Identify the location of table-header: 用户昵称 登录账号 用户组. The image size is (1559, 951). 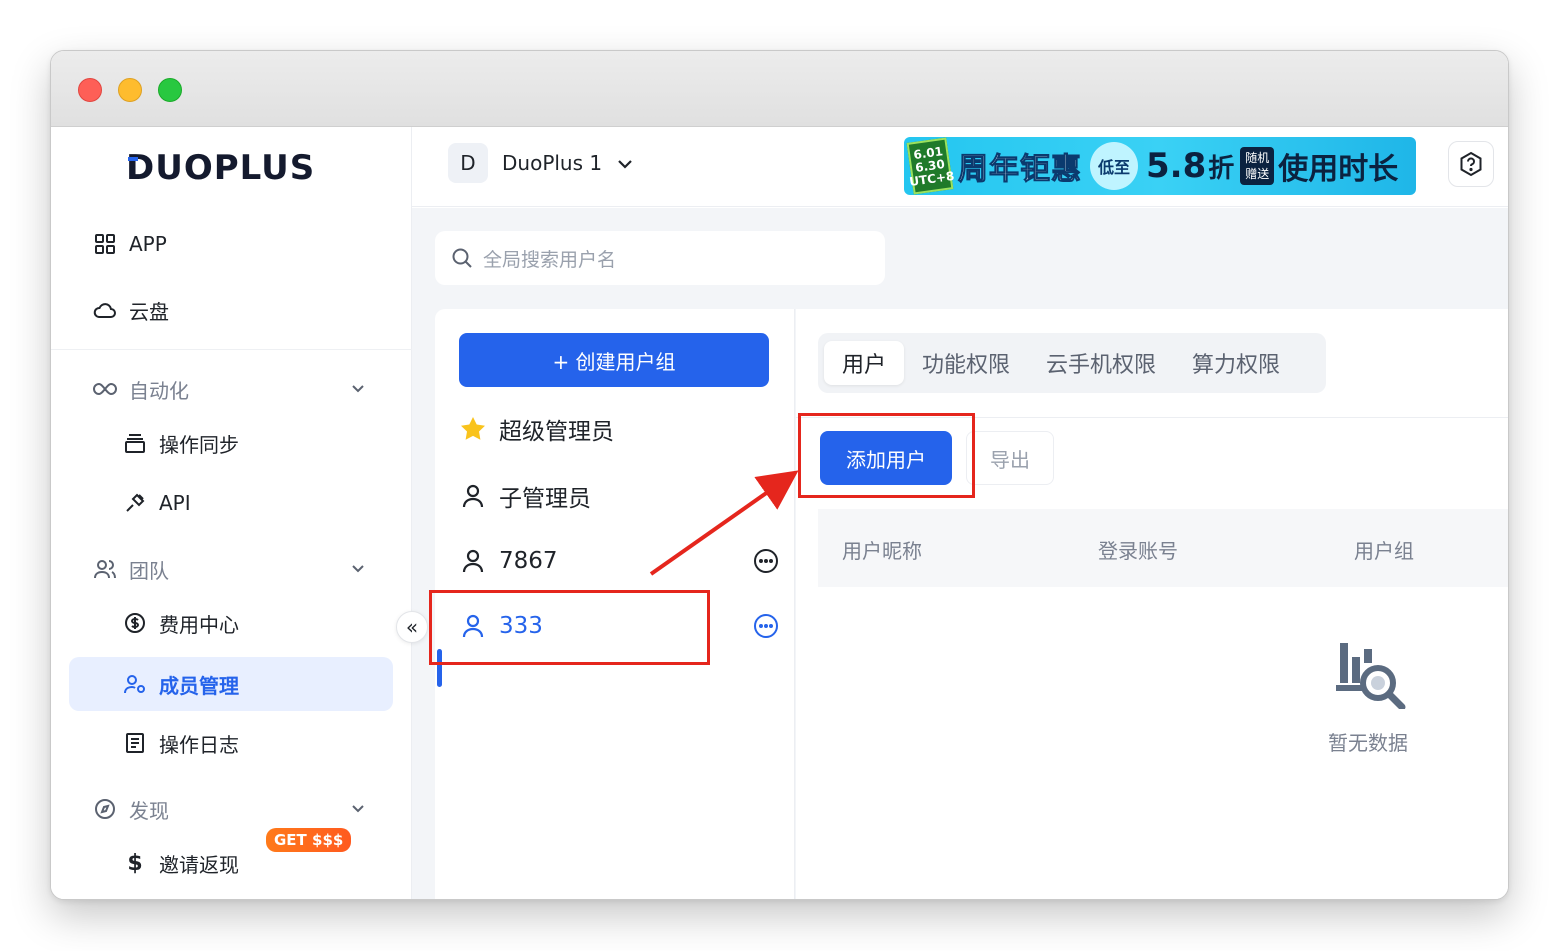
(1163, 548).